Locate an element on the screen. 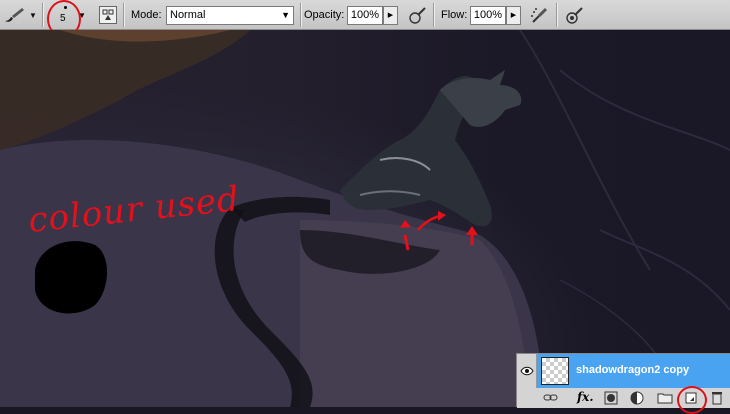 This screenshot has height=414, width=730. mask-icon is located at coordinates (611, 398).